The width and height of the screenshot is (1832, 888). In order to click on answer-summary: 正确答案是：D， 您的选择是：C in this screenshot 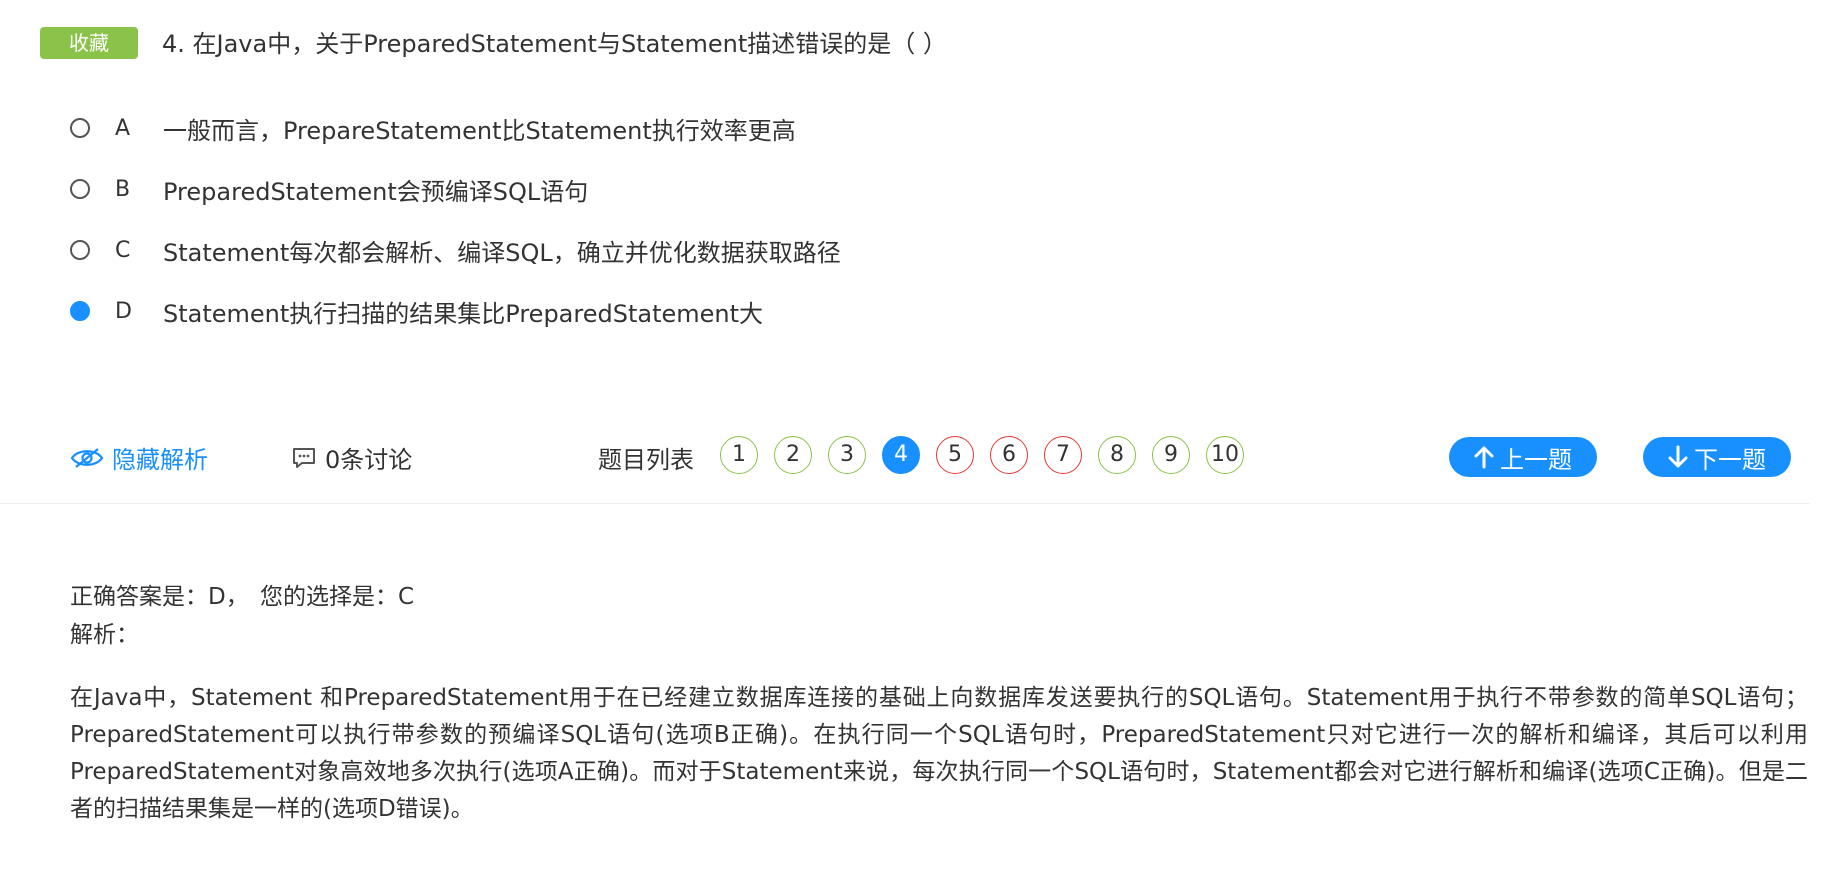, I will do `click(244, 597)`.